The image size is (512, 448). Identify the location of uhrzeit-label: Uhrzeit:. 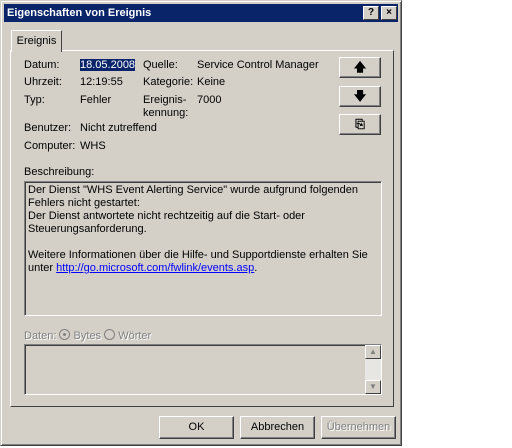
(43, 82).